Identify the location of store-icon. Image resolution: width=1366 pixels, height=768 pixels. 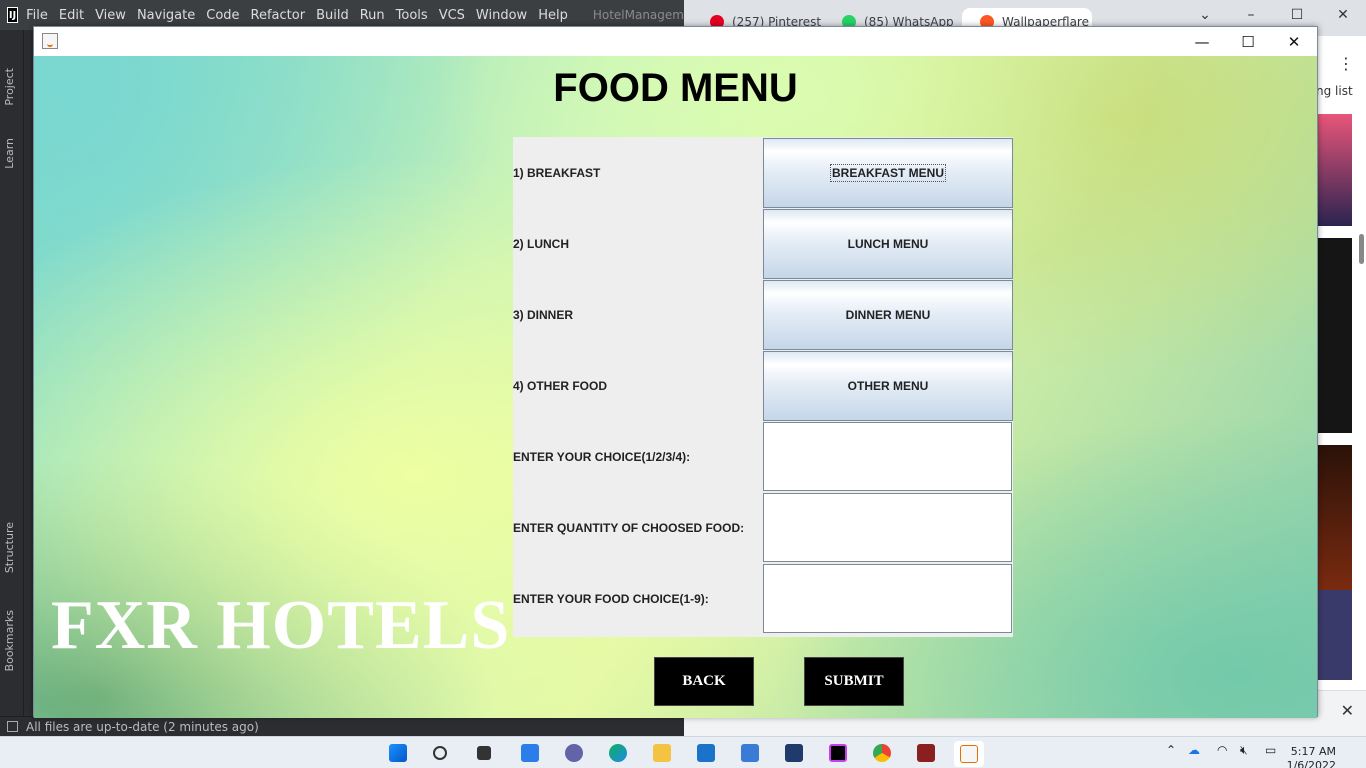
(750, 753).